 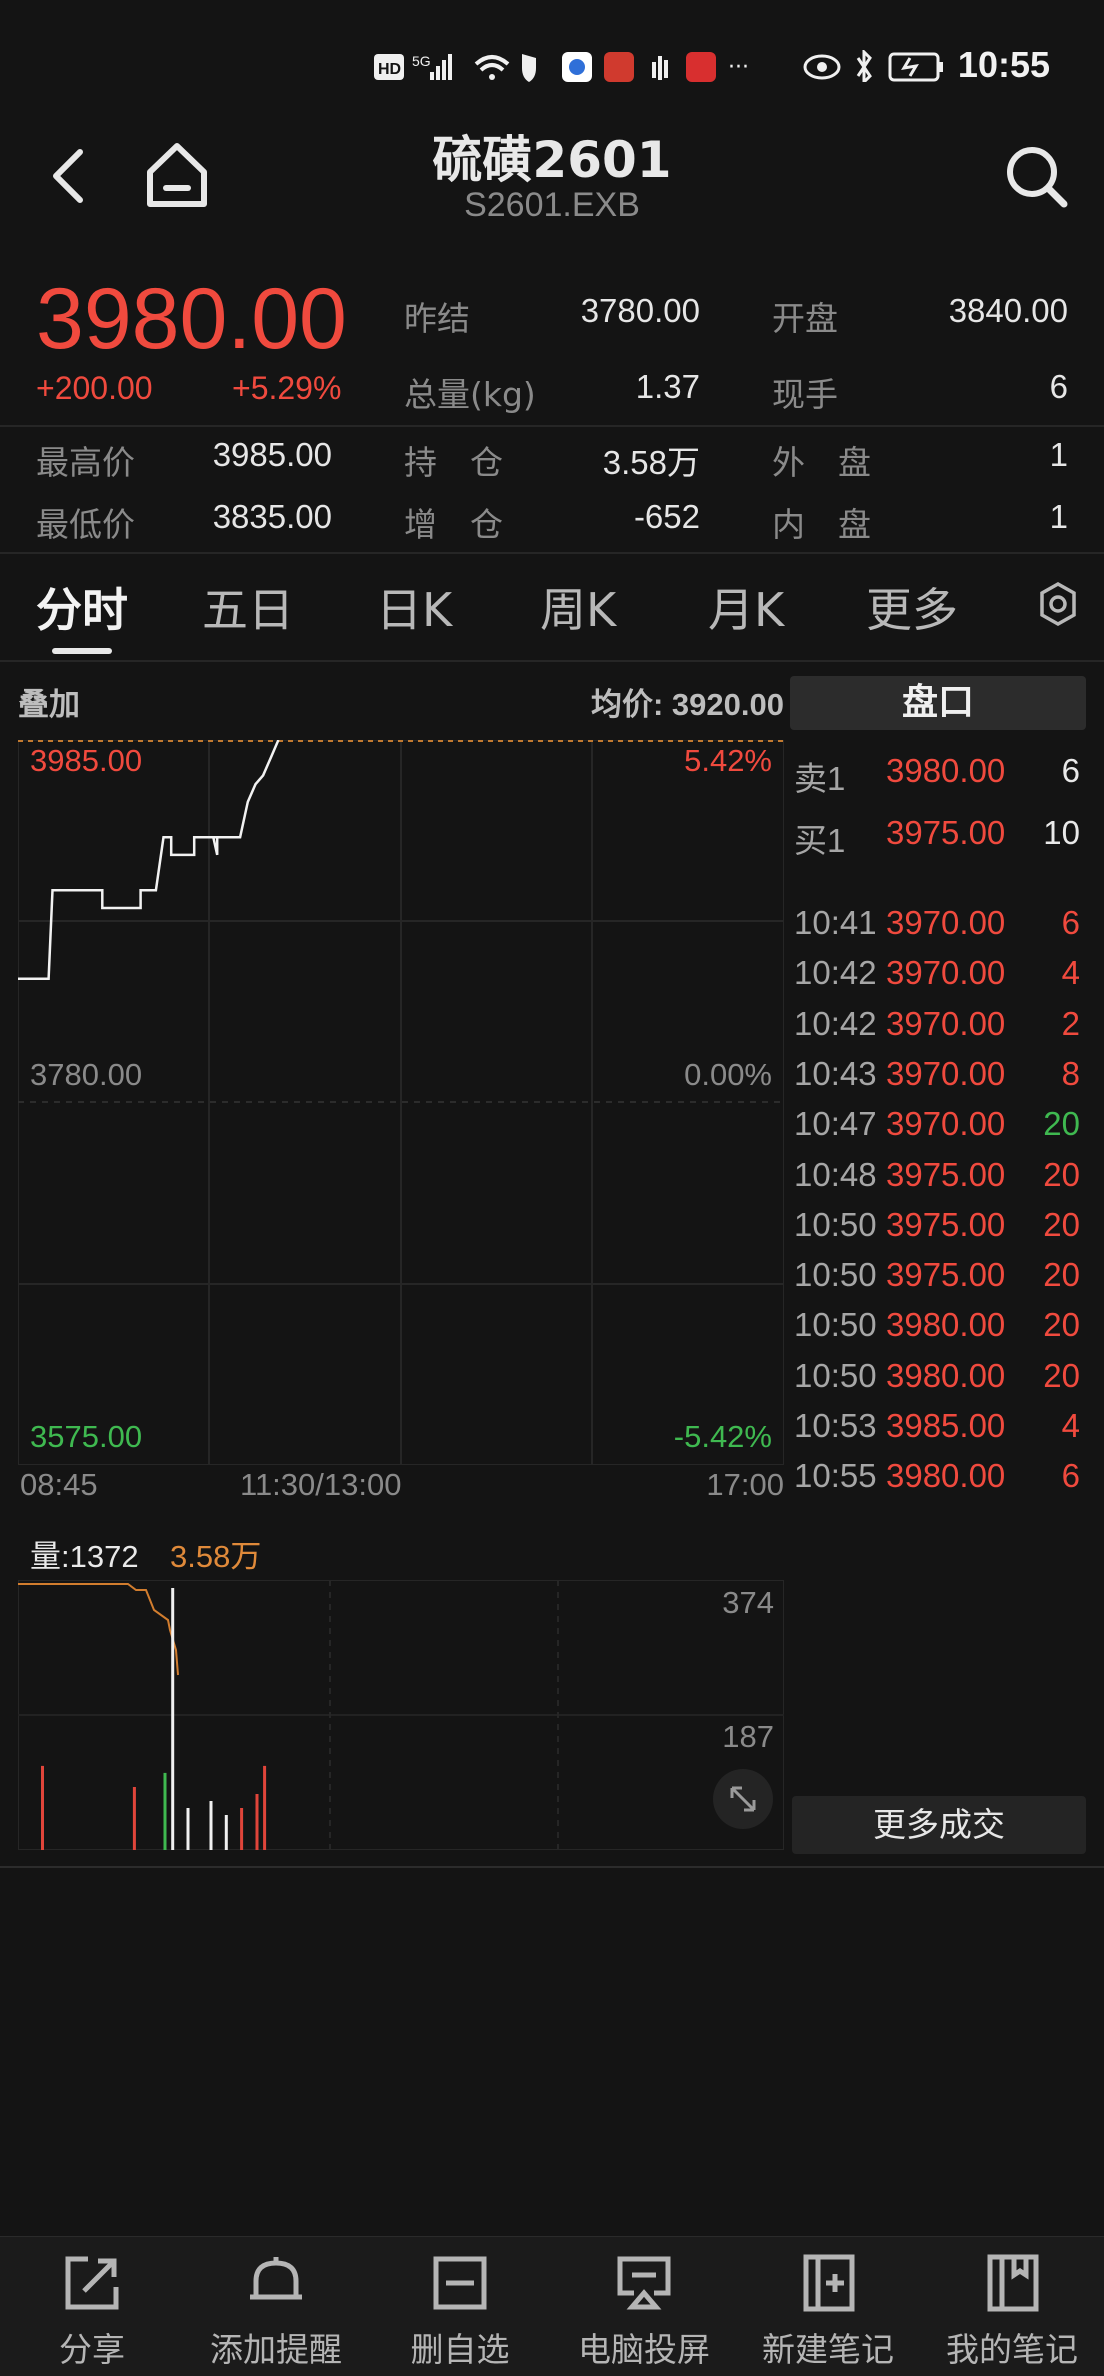 I want to click on ask-price: 3980.00, so click(x=946, y=770).